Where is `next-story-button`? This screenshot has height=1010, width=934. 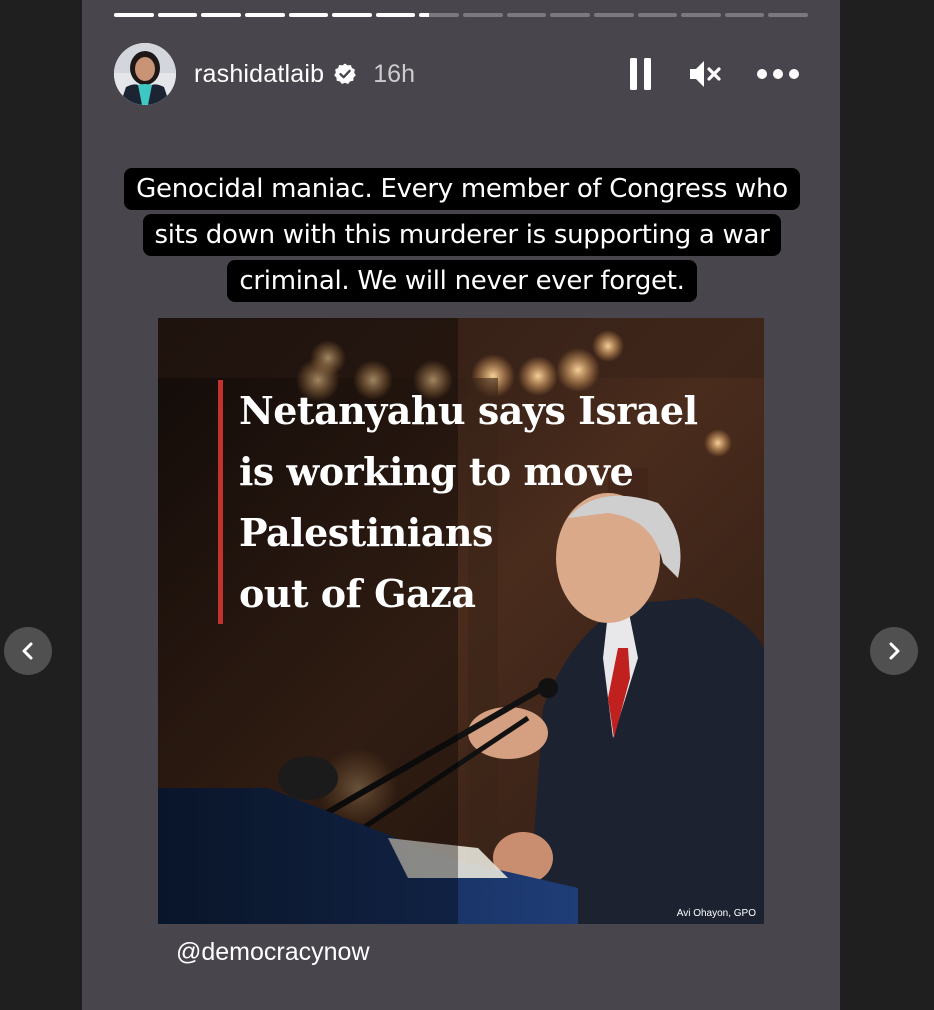 next-story-button is located at coordinates (894, 651).